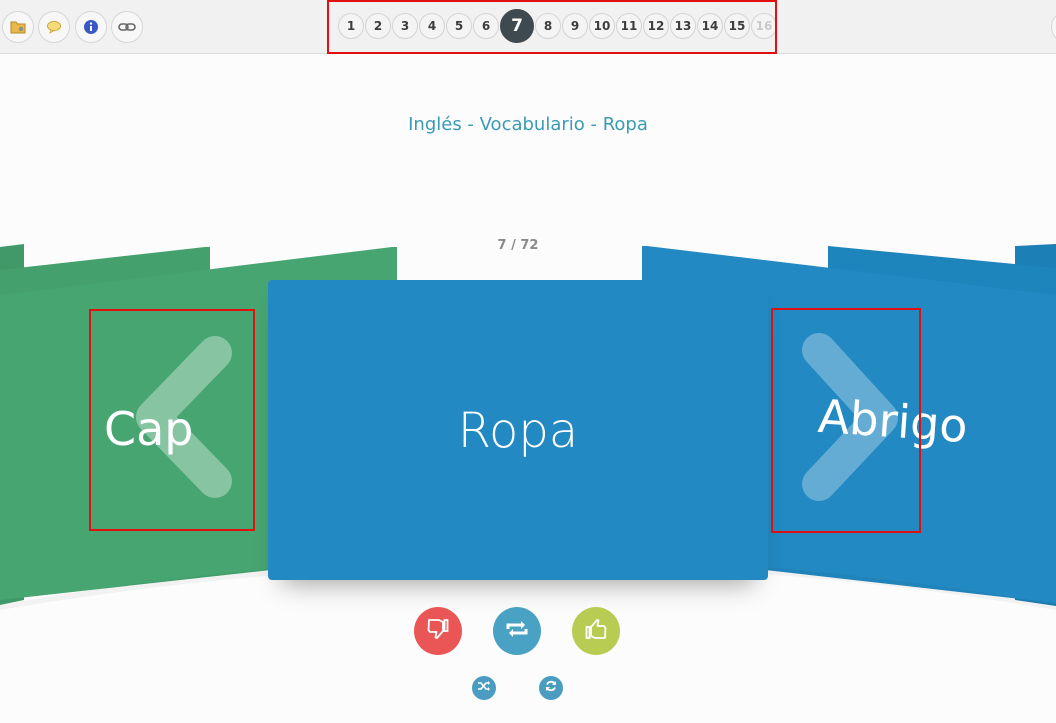 The image size is (1056, 723). I want to click on dont-know-button, so click(438, 631).